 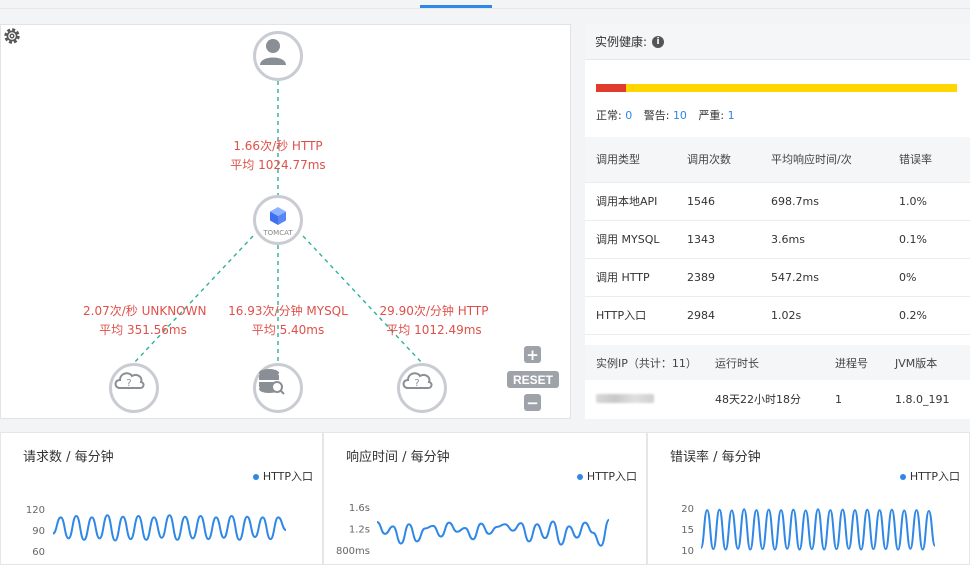 I want to click on chart-svg: 1.6s 1.2s 800ms, so click(x=486, y=499).